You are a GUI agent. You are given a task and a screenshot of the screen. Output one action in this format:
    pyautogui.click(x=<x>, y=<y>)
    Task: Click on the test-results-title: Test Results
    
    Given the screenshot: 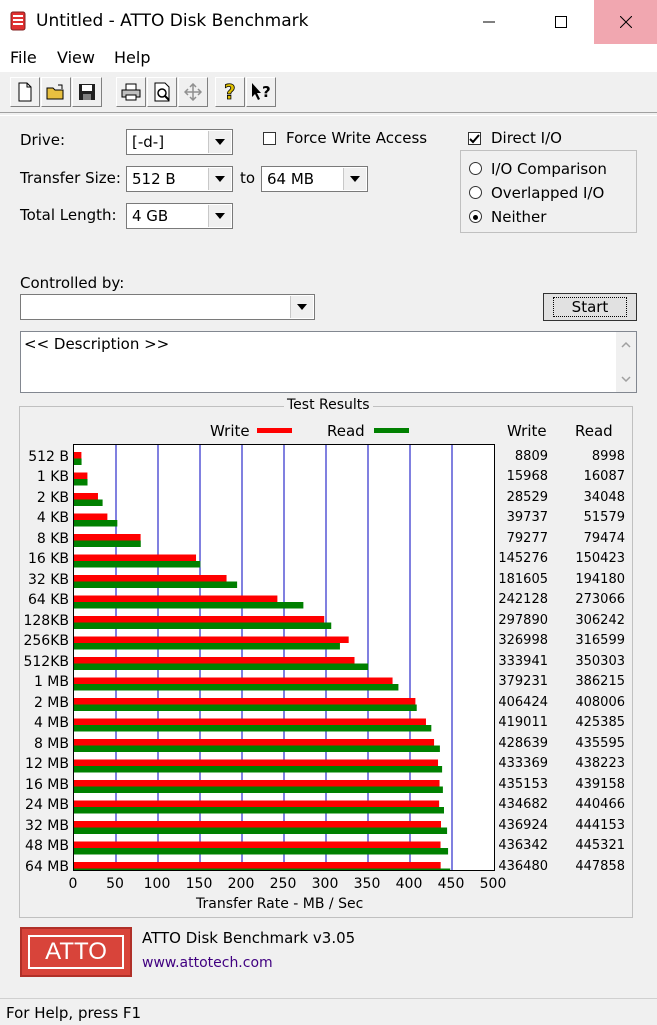 What is the action you would take?
    pyautogui.click(x=328, y=405)
    